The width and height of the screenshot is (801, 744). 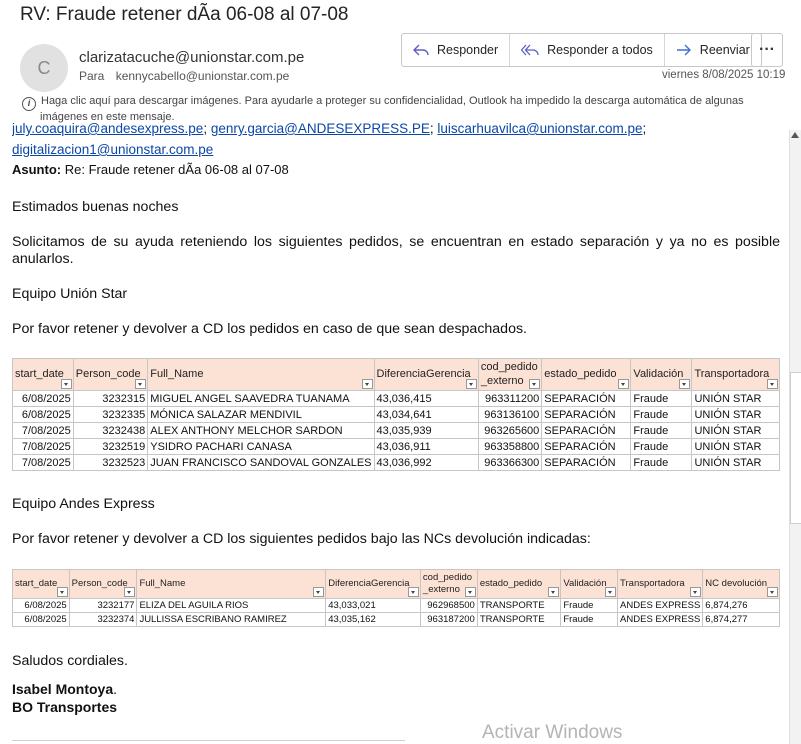 I want to click on table-cell: 963265600, so click(x=510, y=430).